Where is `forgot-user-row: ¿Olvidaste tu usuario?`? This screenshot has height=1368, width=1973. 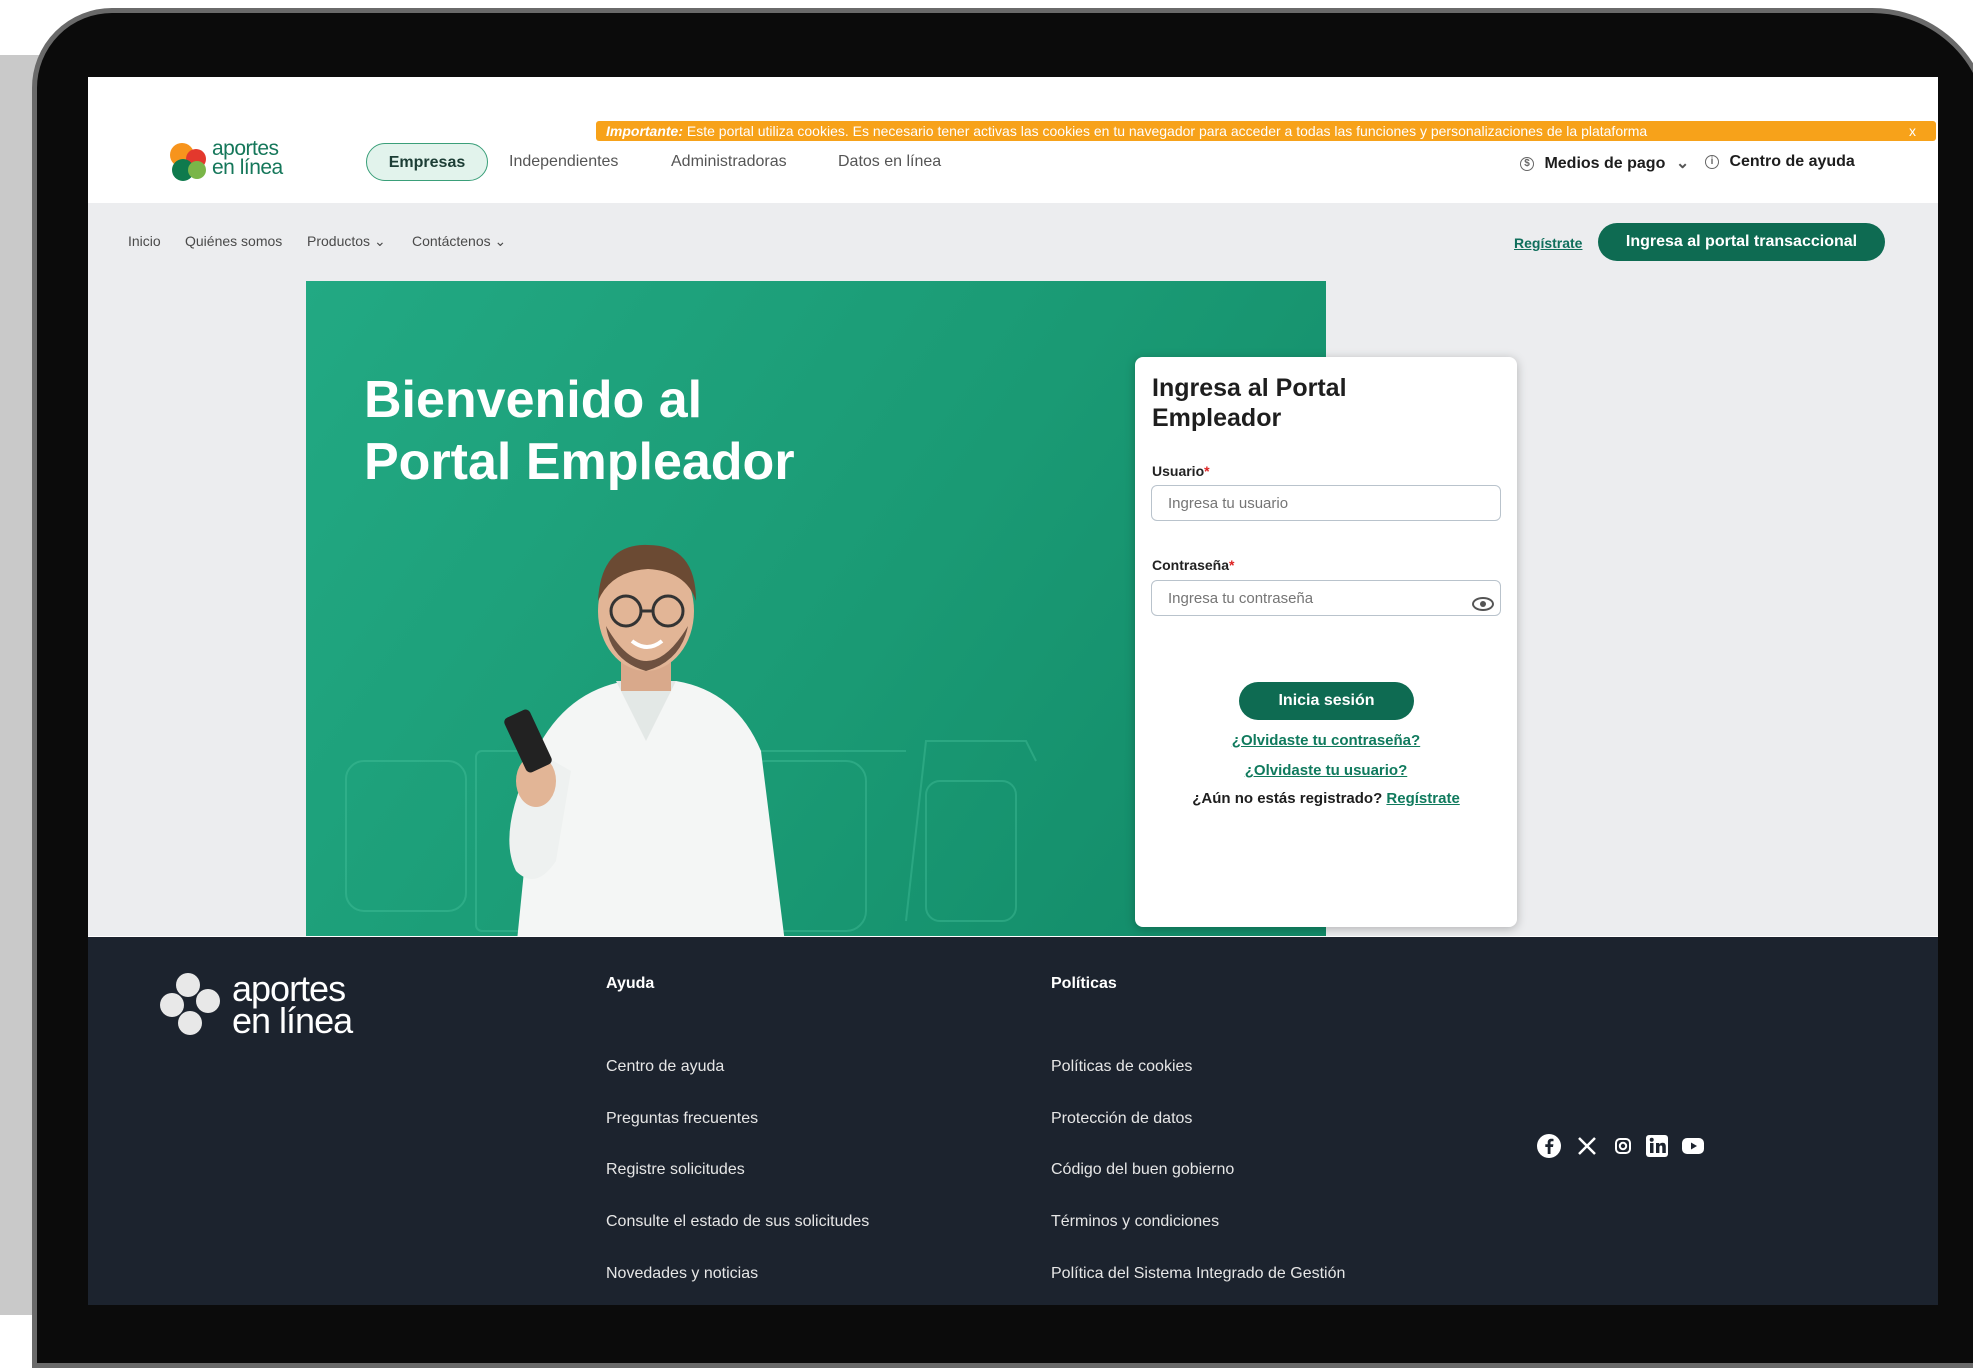
forgot-user-row: ¿Olvidaste tu usuario? is located at coordinates (1326, 770).